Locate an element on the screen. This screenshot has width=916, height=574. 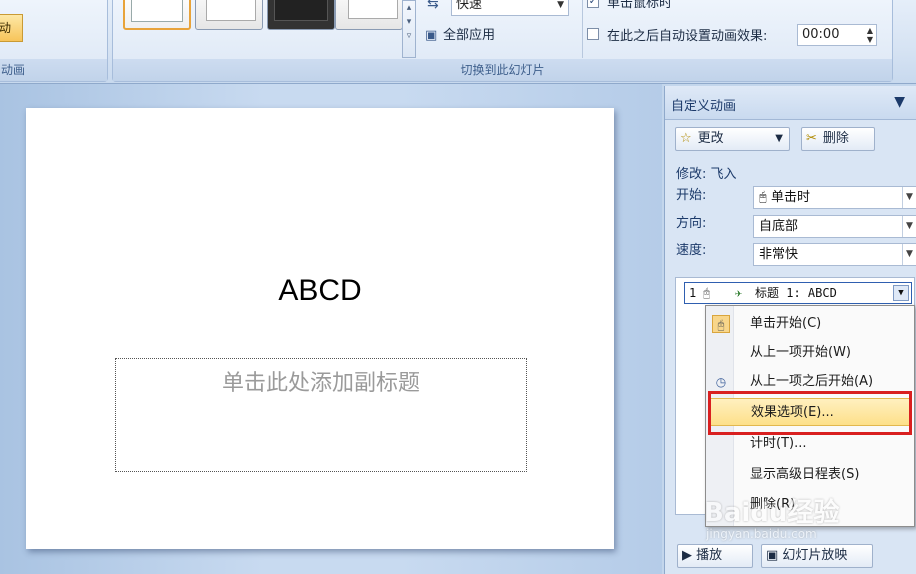
animation-group-label: 动画 is located at coordinates (53, 70).